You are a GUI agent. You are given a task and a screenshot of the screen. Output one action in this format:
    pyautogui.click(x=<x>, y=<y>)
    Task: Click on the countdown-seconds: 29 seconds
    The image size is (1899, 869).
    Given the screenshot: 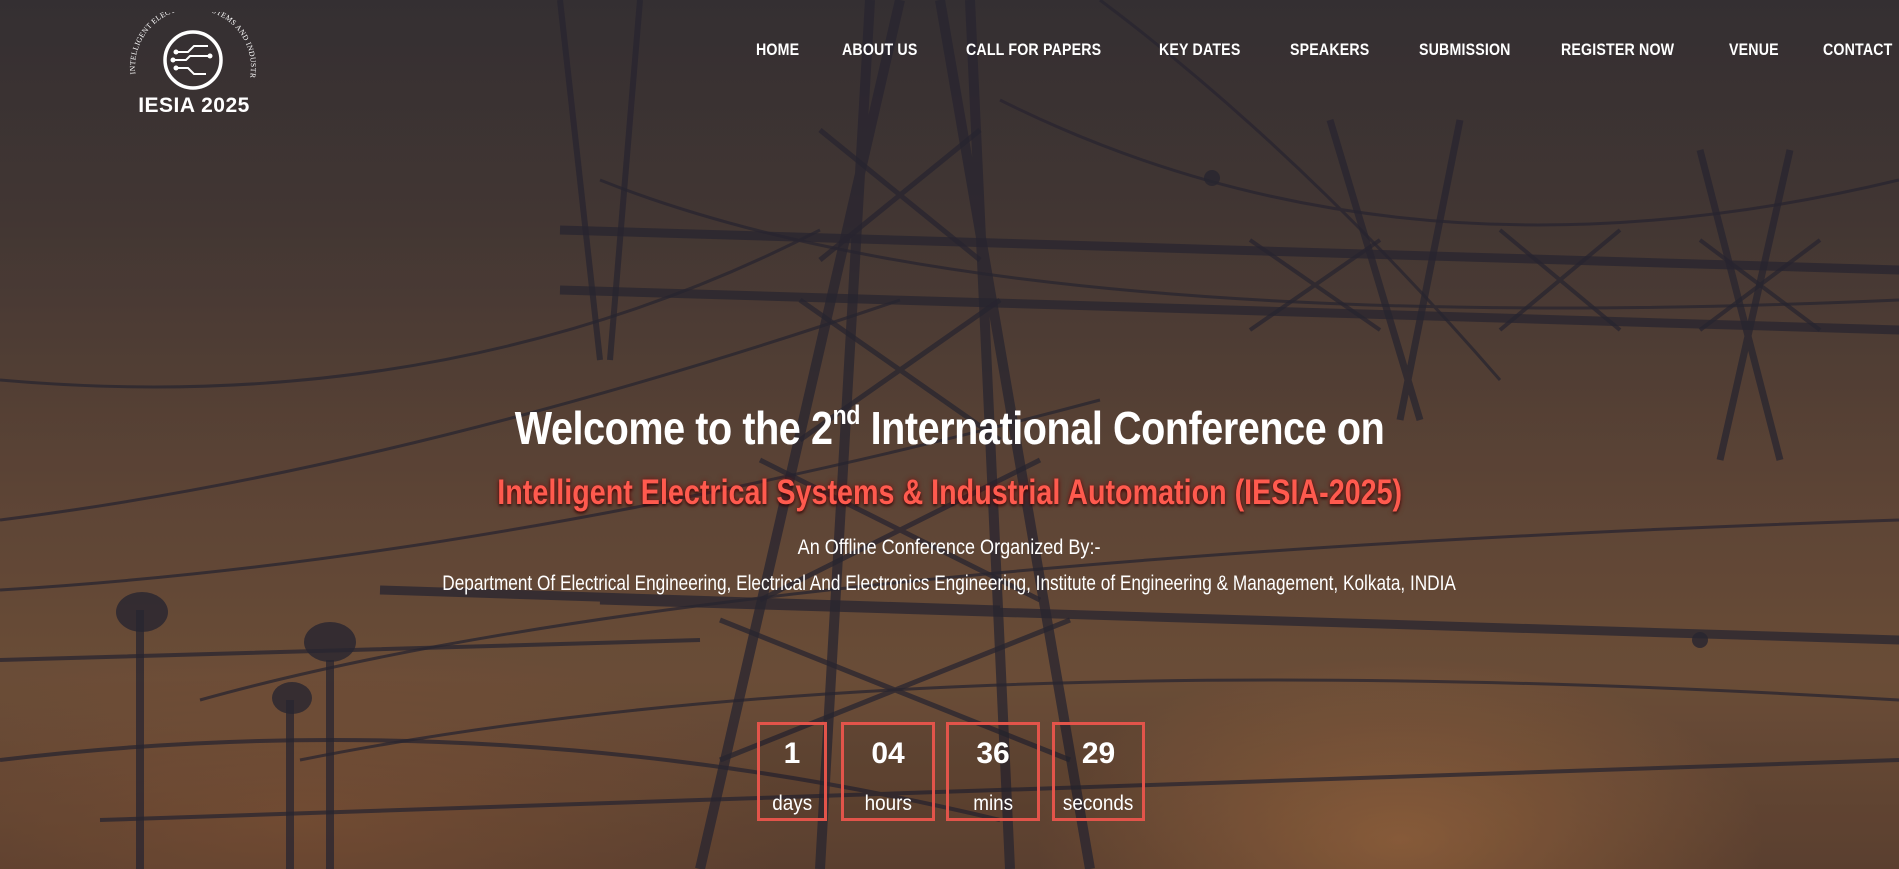 What is the action you would take?
    pyautogui.click(x=1098, y=771)
    